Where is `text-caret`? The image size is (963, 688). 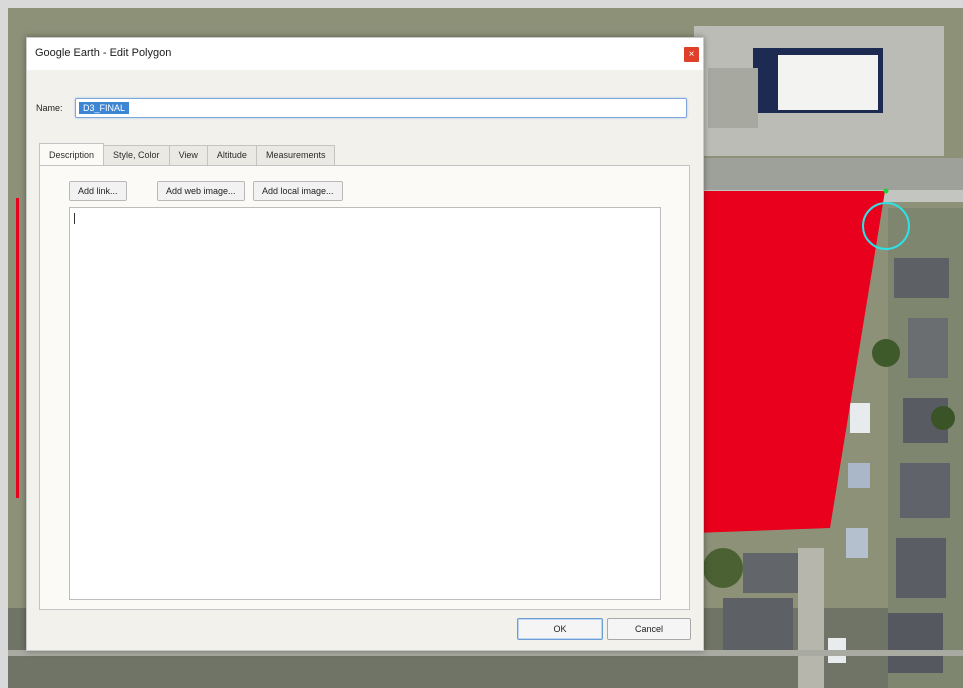 text-caret is located at coordinates (74, 218).